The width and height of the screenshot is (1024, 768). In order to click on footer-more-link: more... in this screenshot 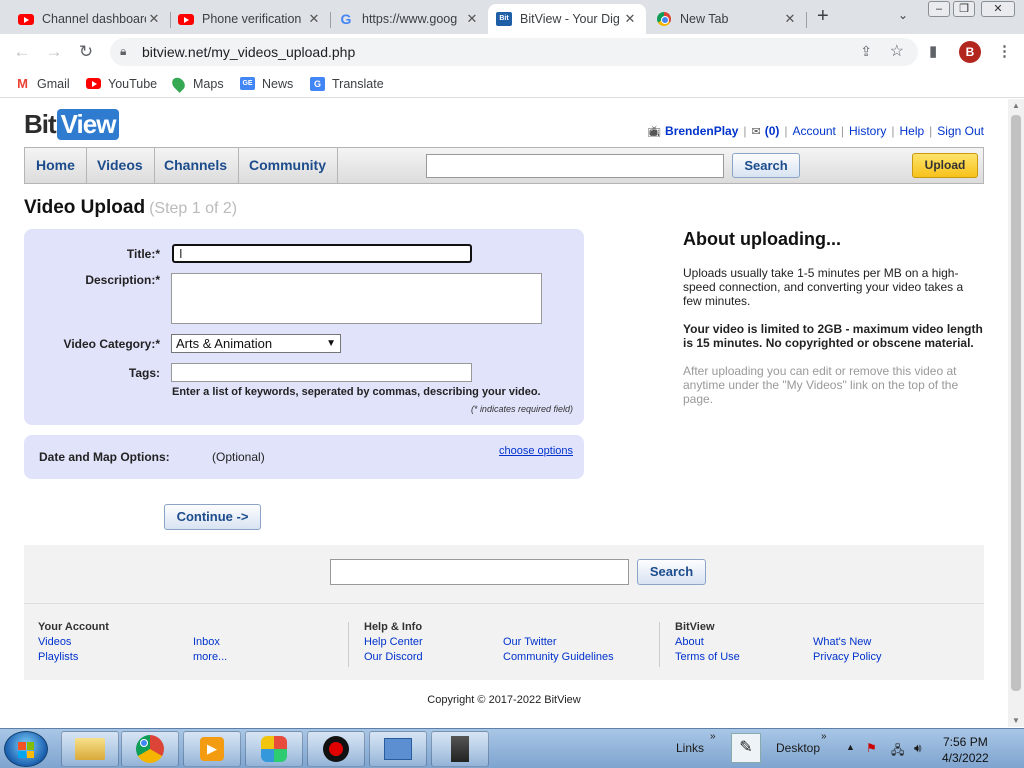, I will do `click(210, 657)`.